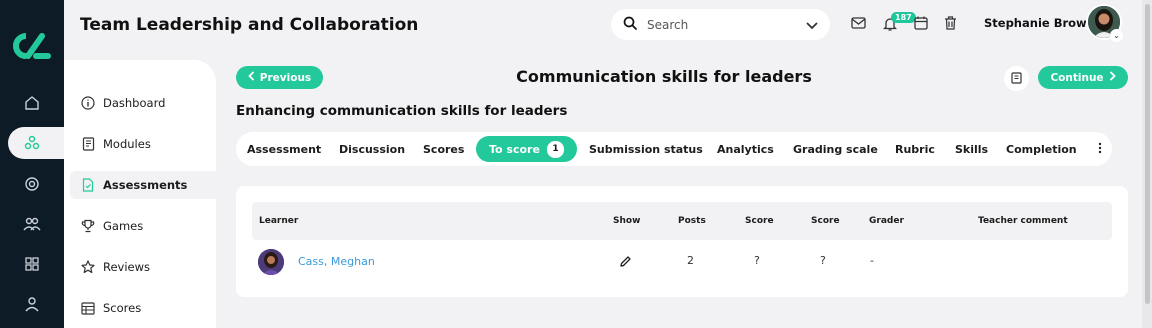  Describe the element at coordinates (271, 262) in the screenshot. I see `learner-avatar` at that location.